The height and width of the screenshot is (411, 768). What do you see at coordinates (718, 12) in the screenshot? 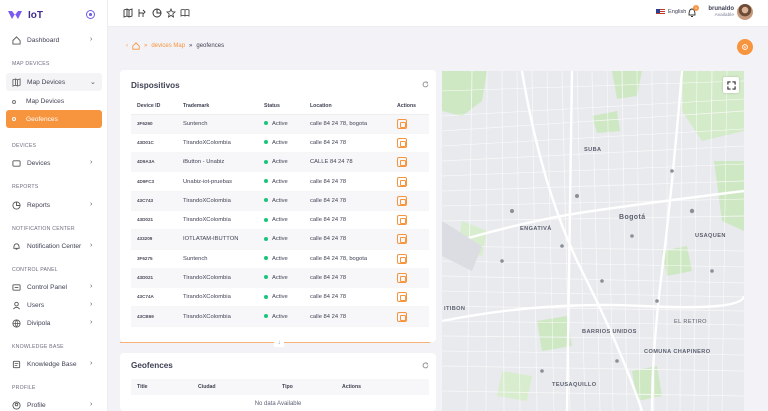
I see `user-menu: brunaldo Available` at bounding box center [718, 12].